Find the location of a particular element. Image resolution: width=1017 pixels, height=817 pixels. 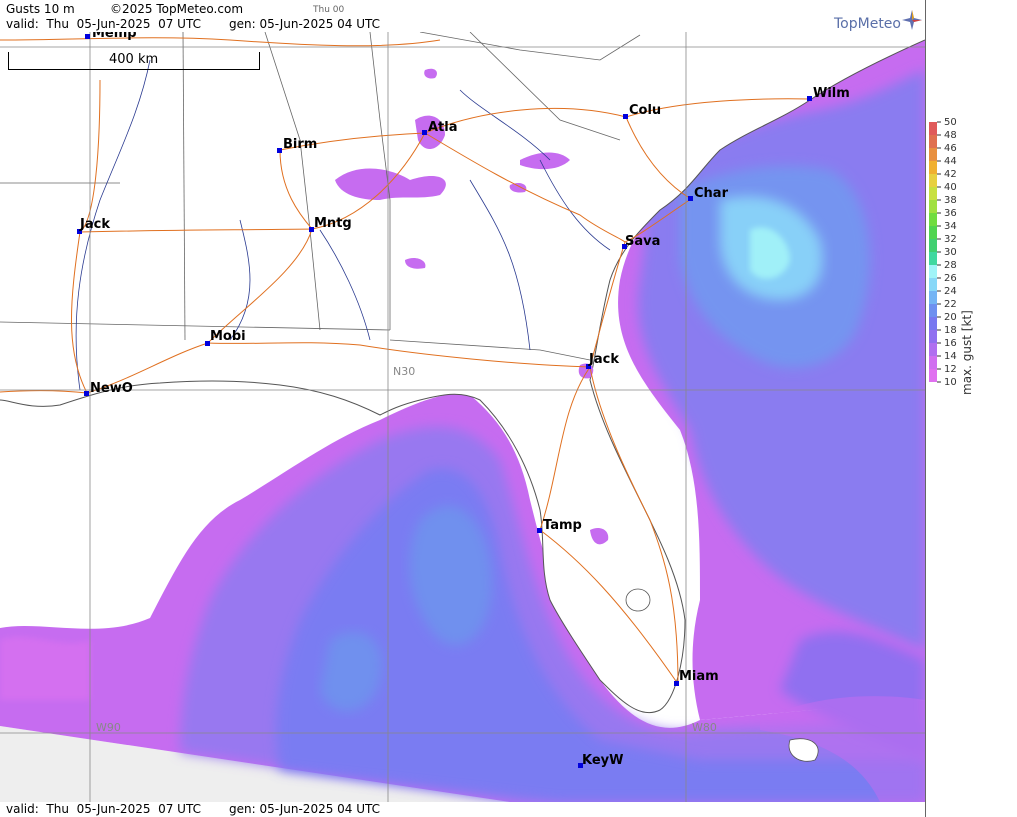

city-char: Char is located at coordinates (708, 193).